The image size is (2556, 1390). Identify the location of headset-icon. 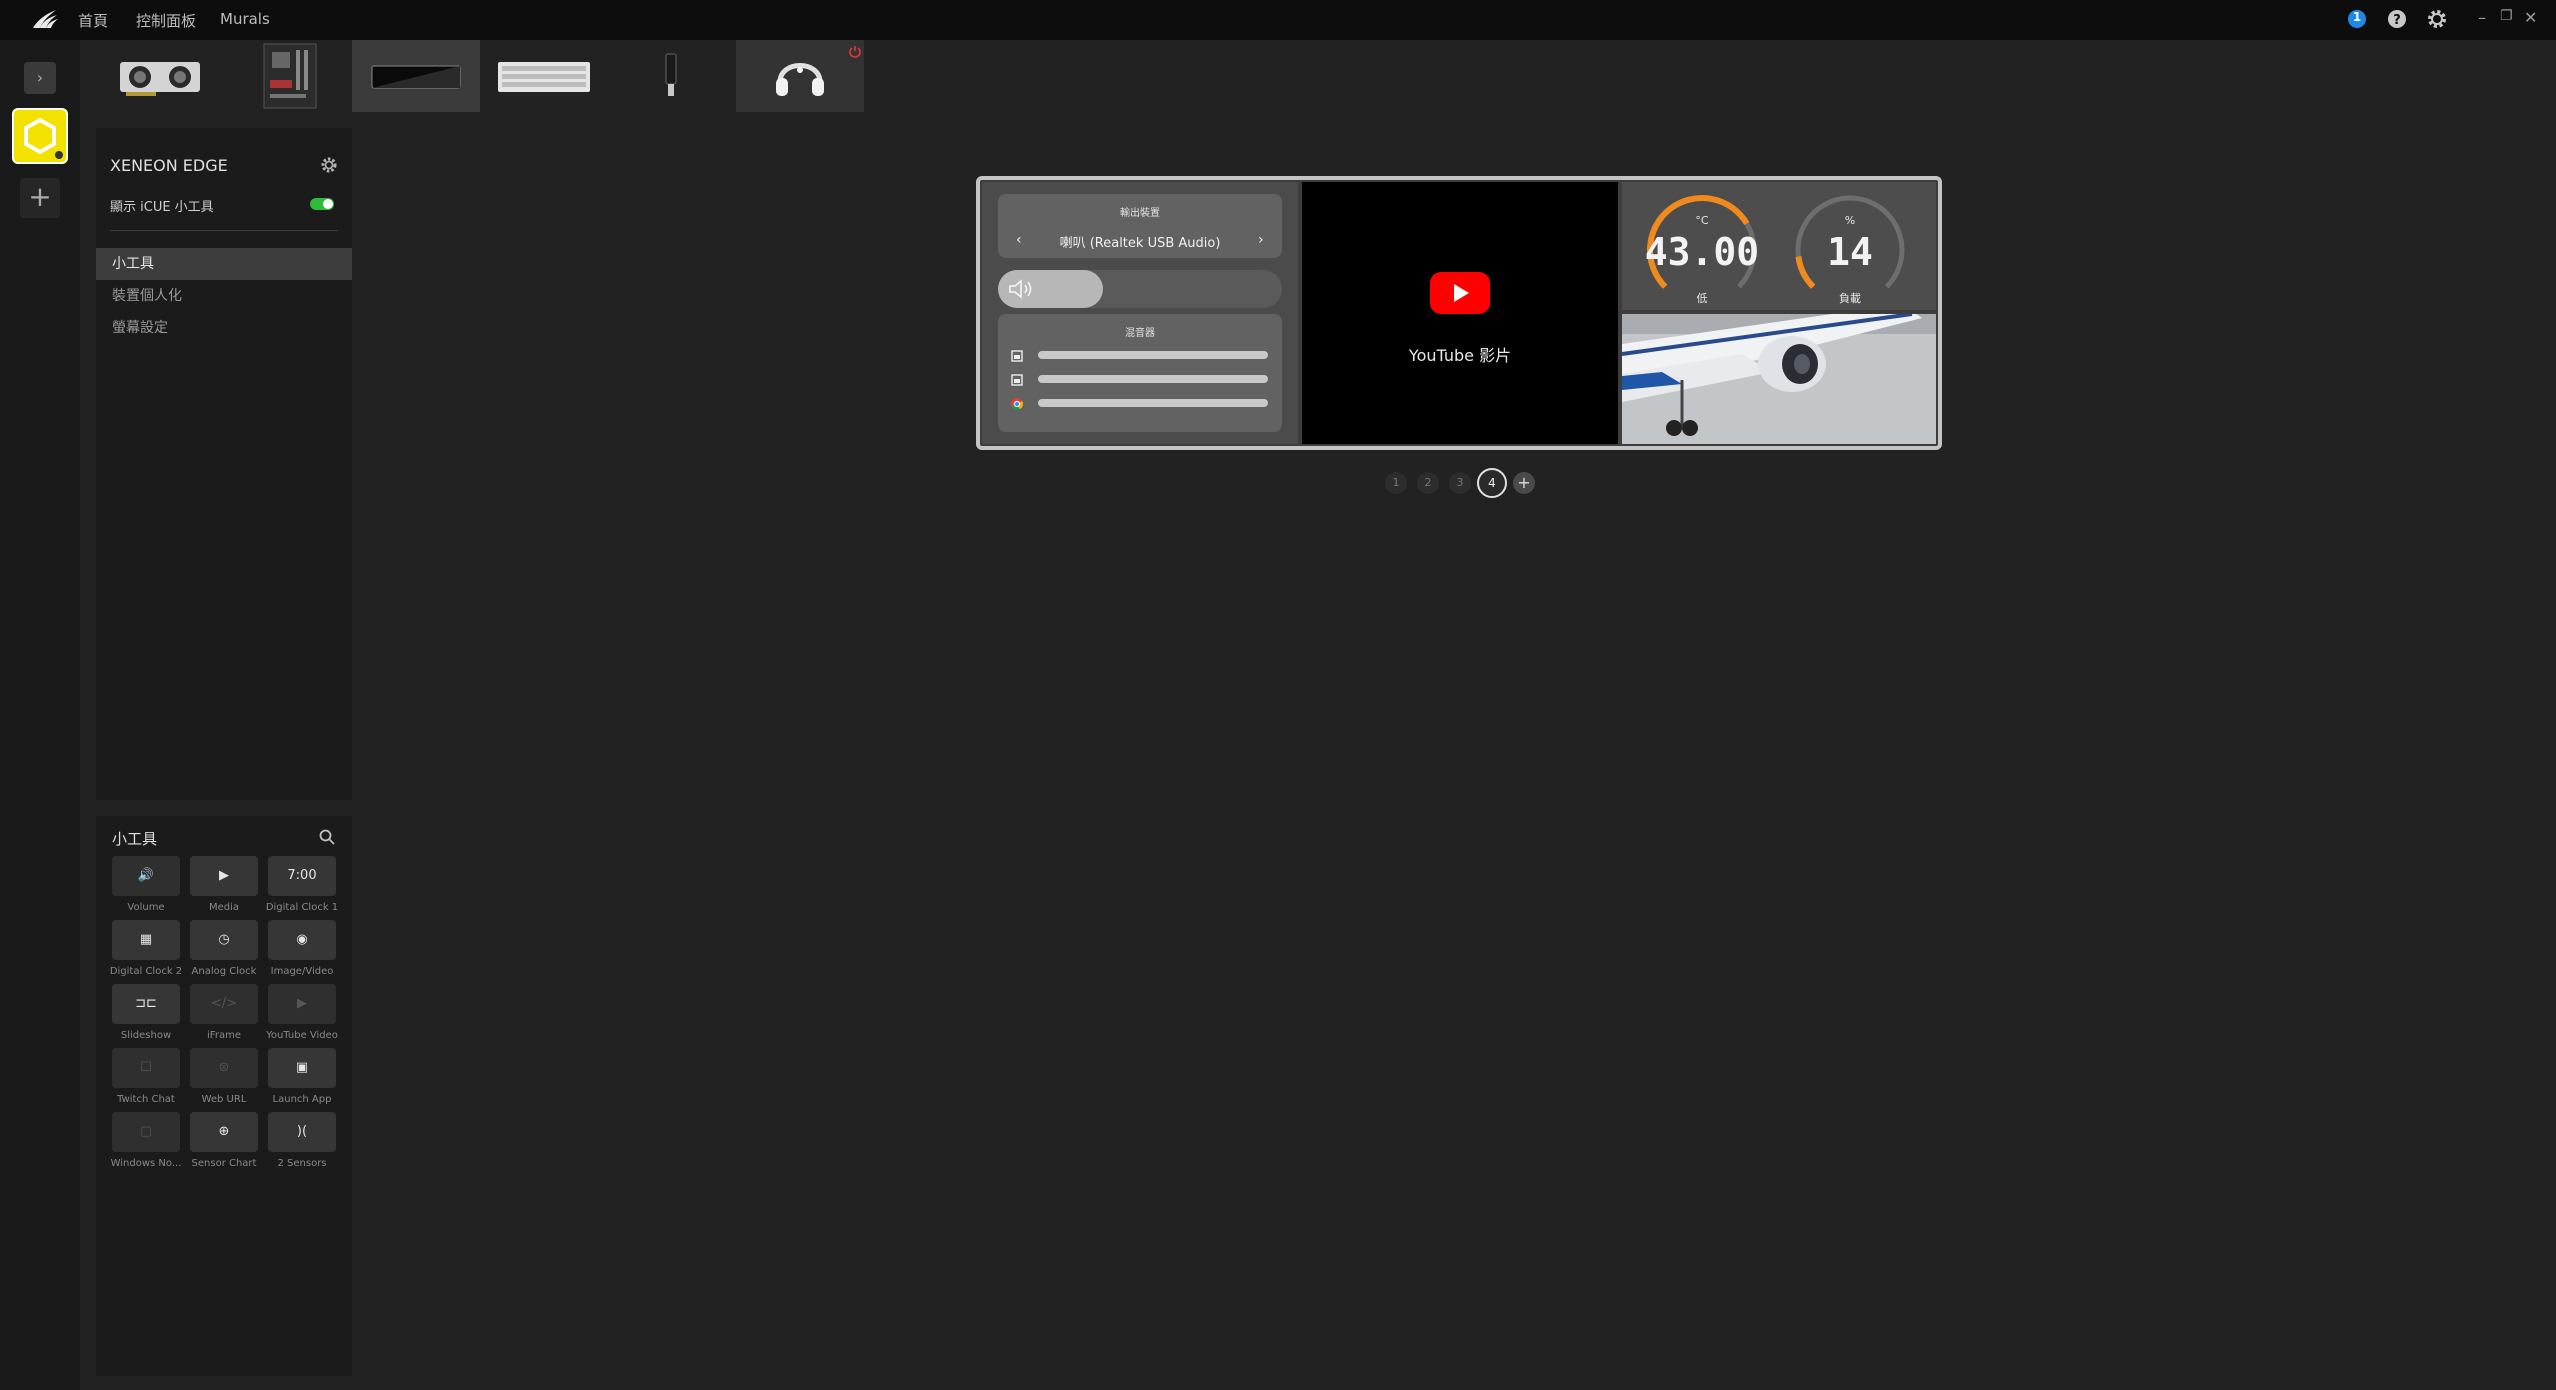
(800, 79).